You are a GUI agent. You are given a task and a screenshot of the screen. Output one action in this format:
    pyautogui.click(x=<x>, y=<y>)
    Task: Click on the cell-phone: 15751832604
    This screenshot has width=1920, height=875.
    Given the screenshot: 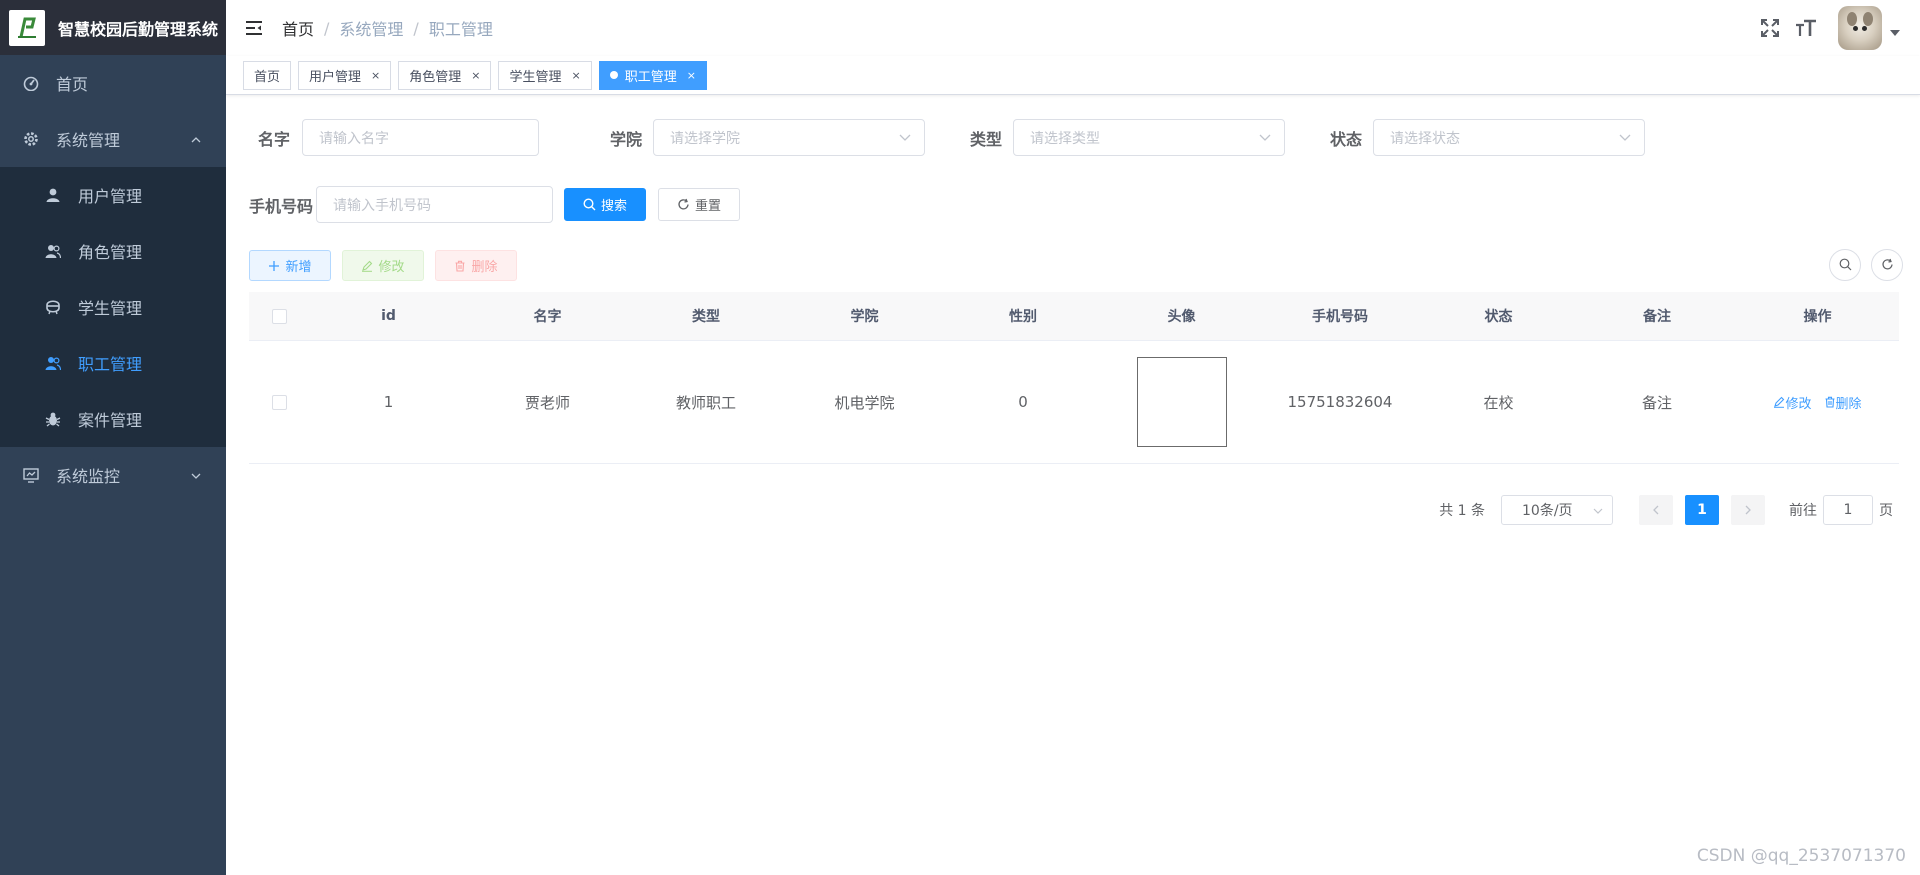 What is the action you would take?
    pyautogui.click(x=1340, y=402)
    